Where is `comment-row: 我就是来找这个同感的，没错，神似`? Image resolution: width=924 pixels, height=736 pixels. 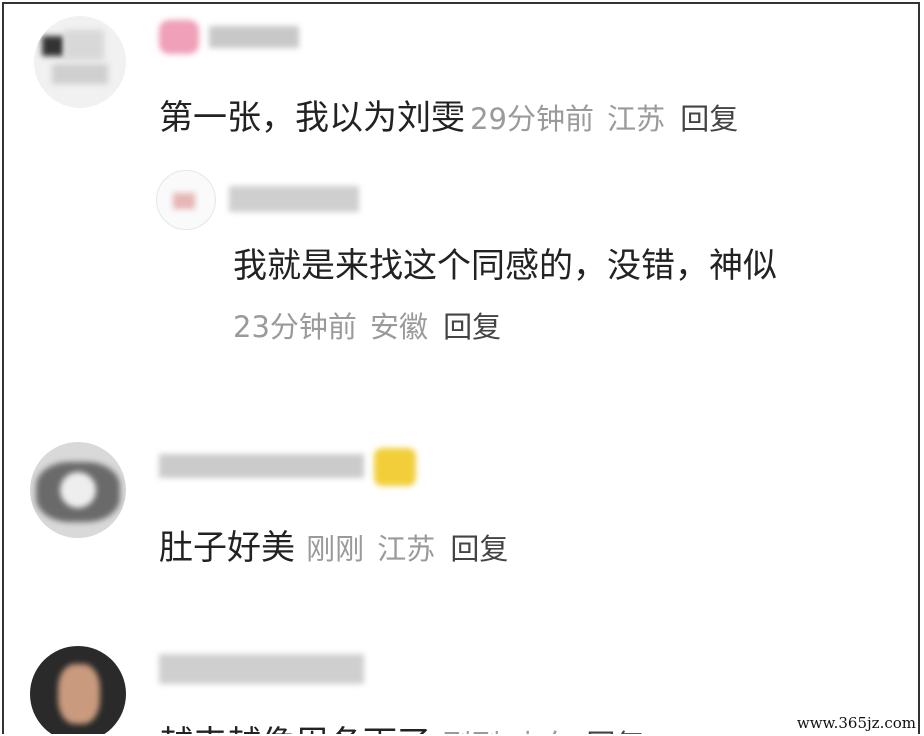 comment-row: 我就是来找这个同感的，没错，神似 is located at coordinates (505, 262).